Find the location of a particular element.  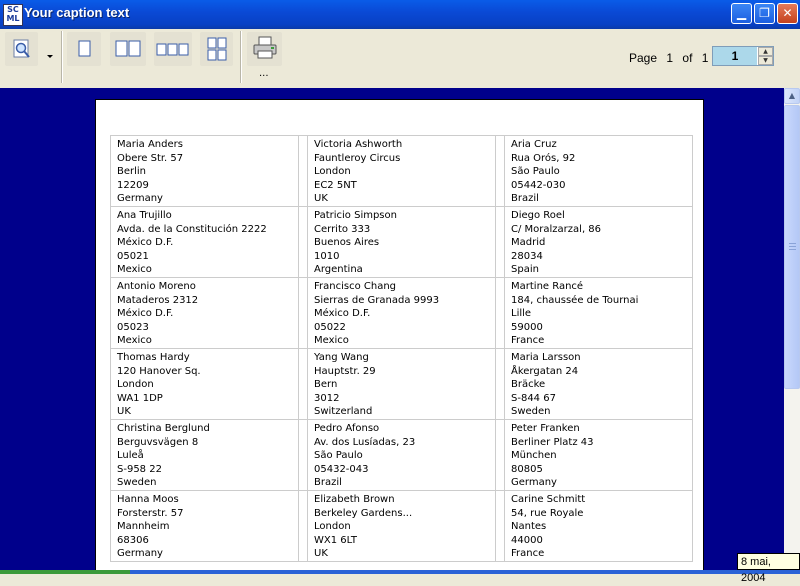

restore-icon: ❐ is located at coordinates (764, 13).